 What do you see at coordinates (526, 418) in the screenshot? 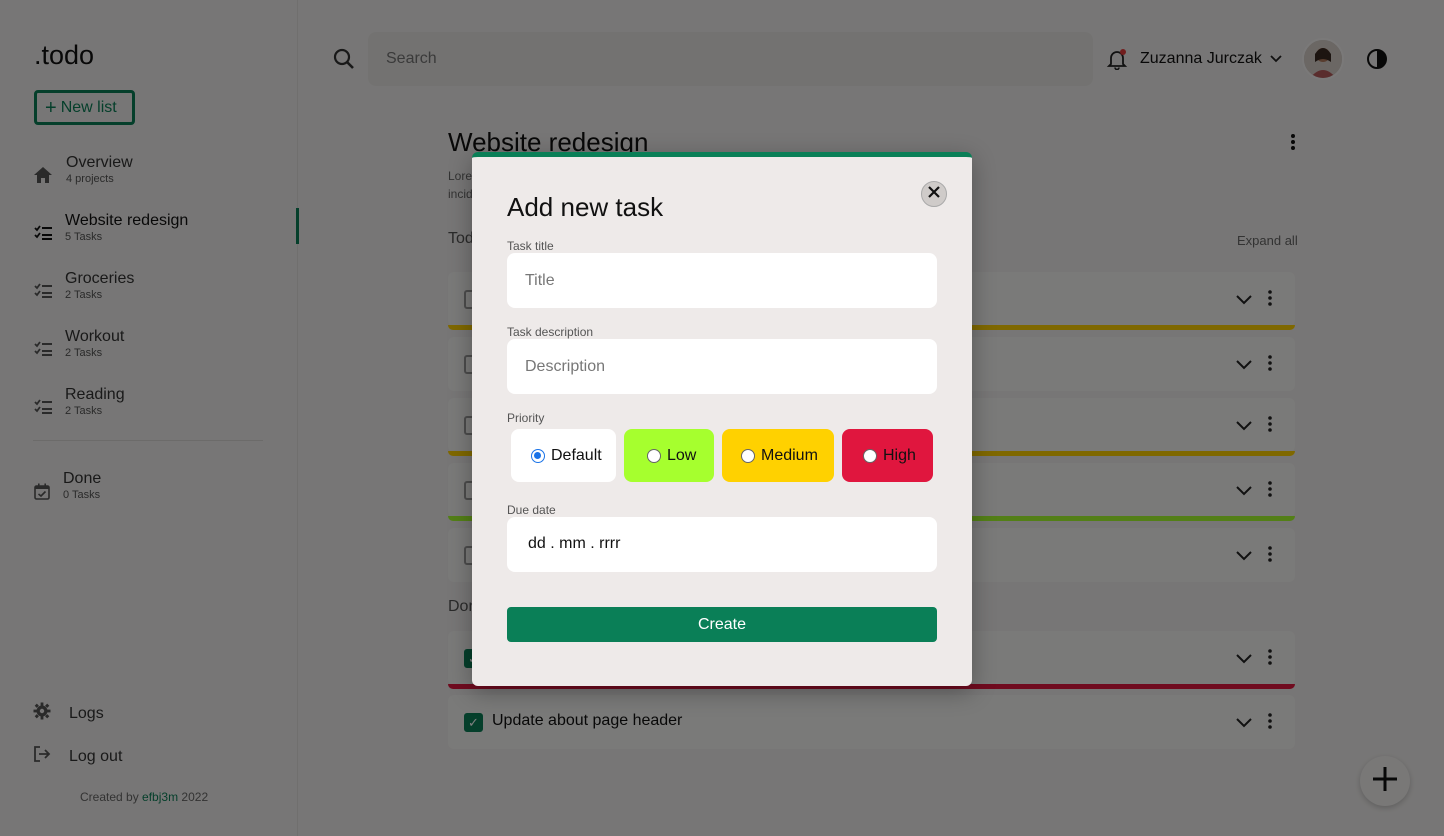
I see `priority-label: Priority` at bounding box center [526, 418].